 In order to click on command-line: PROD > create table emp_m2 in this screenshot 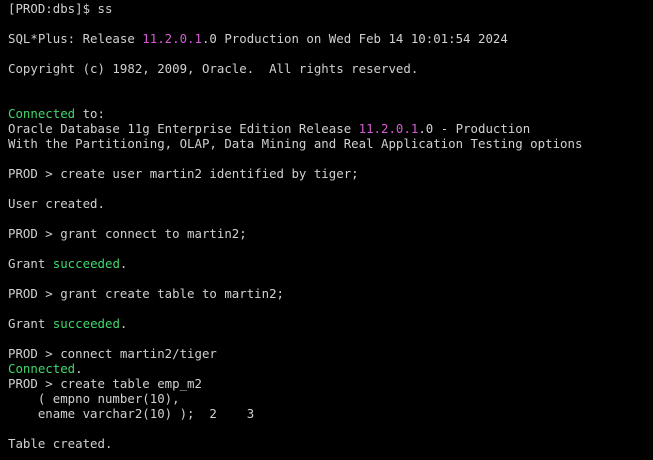, I will do `click(105, 383)`.